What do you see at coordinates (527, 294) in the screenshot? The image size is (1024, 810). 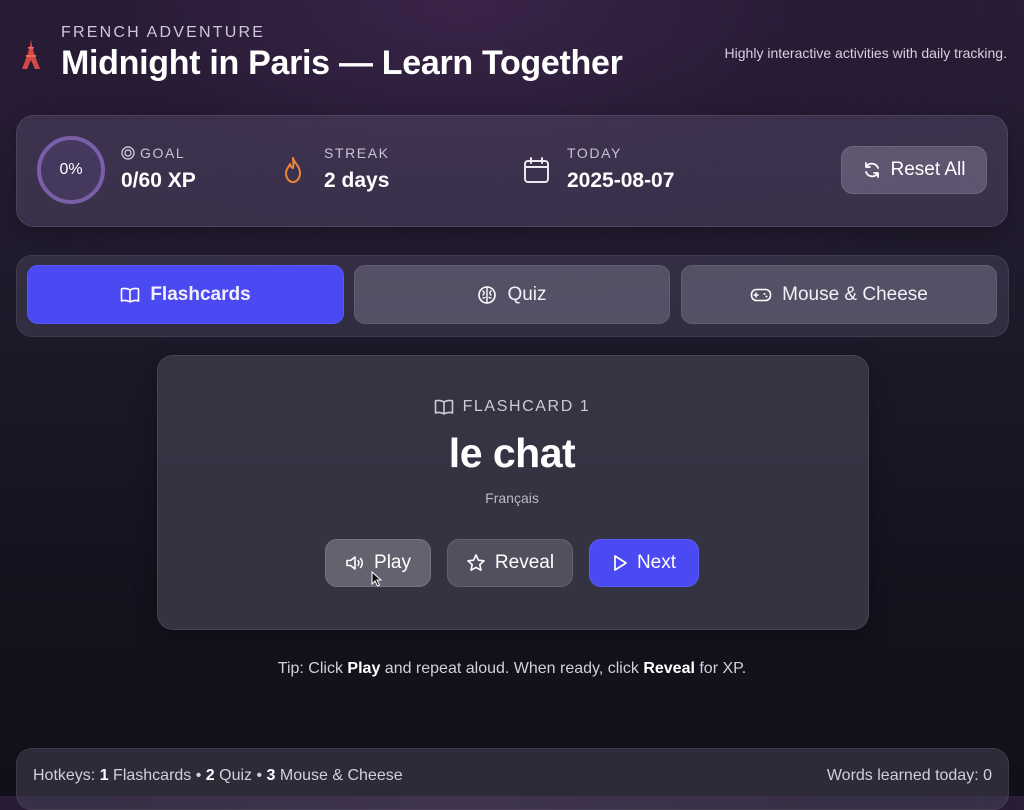 I see `tab-quiz-label: Quiz` at bounding box center [527, 294].